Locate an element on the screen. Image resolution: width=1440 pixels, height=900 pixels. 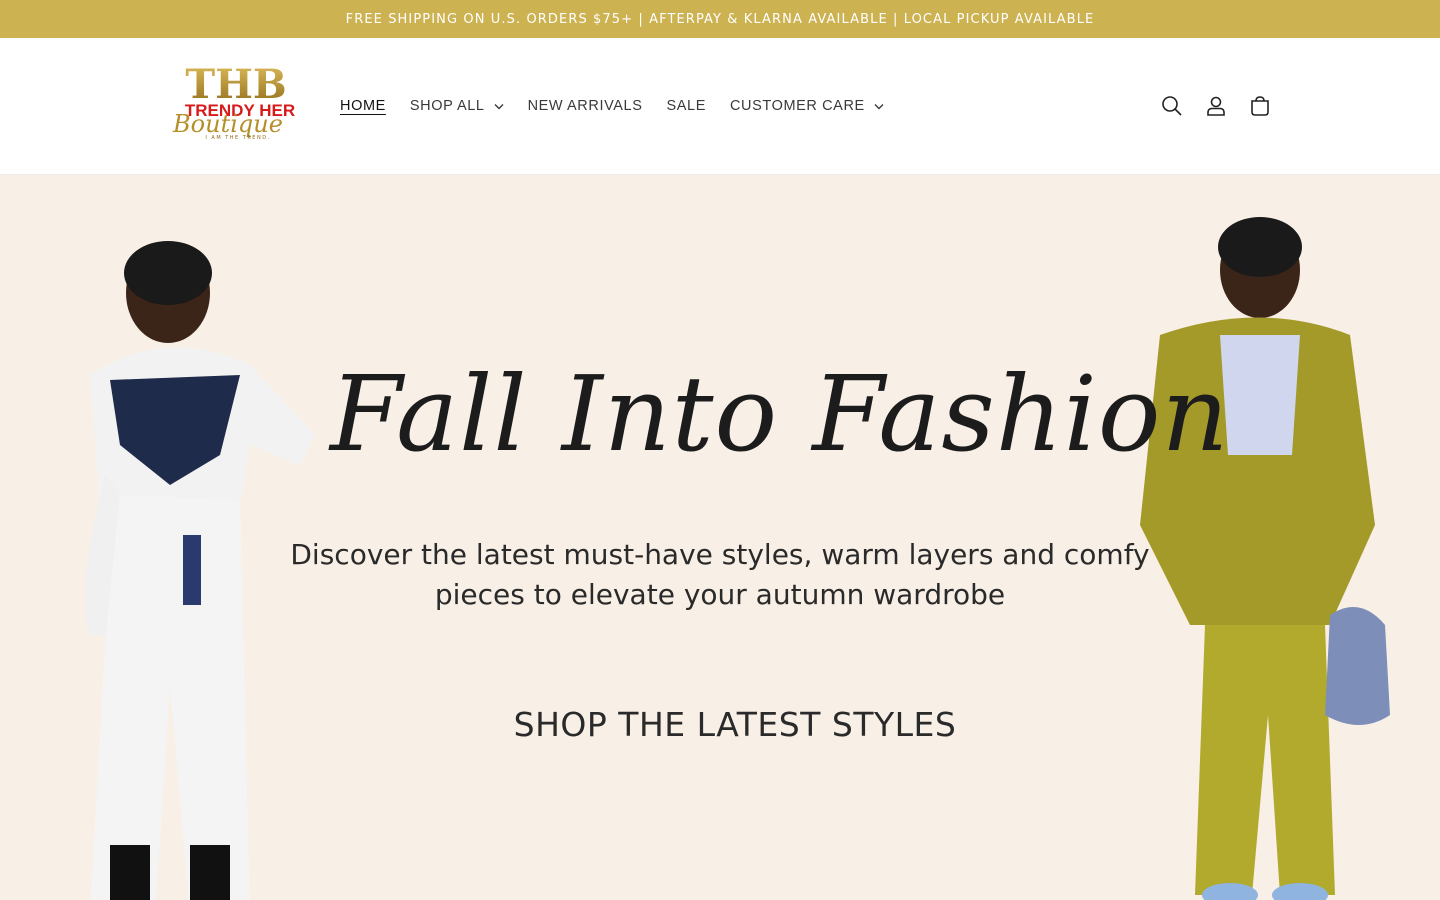
nav-item-shop-all: SHOP ALL is located at coordinates (457, 106).